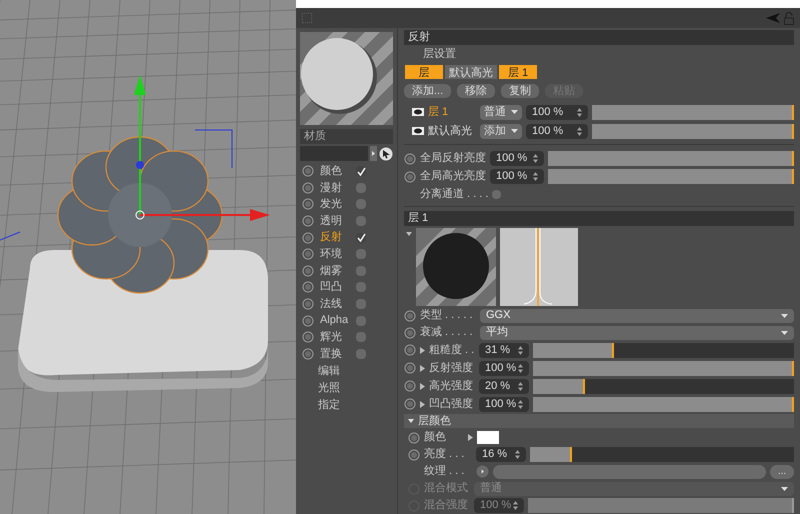 This screenshot has width=800, height=514. What do you see at coordinates (409, 234) in the screenshot?
I see `collapse-arrow-icon` at bounding box center [409, 234].